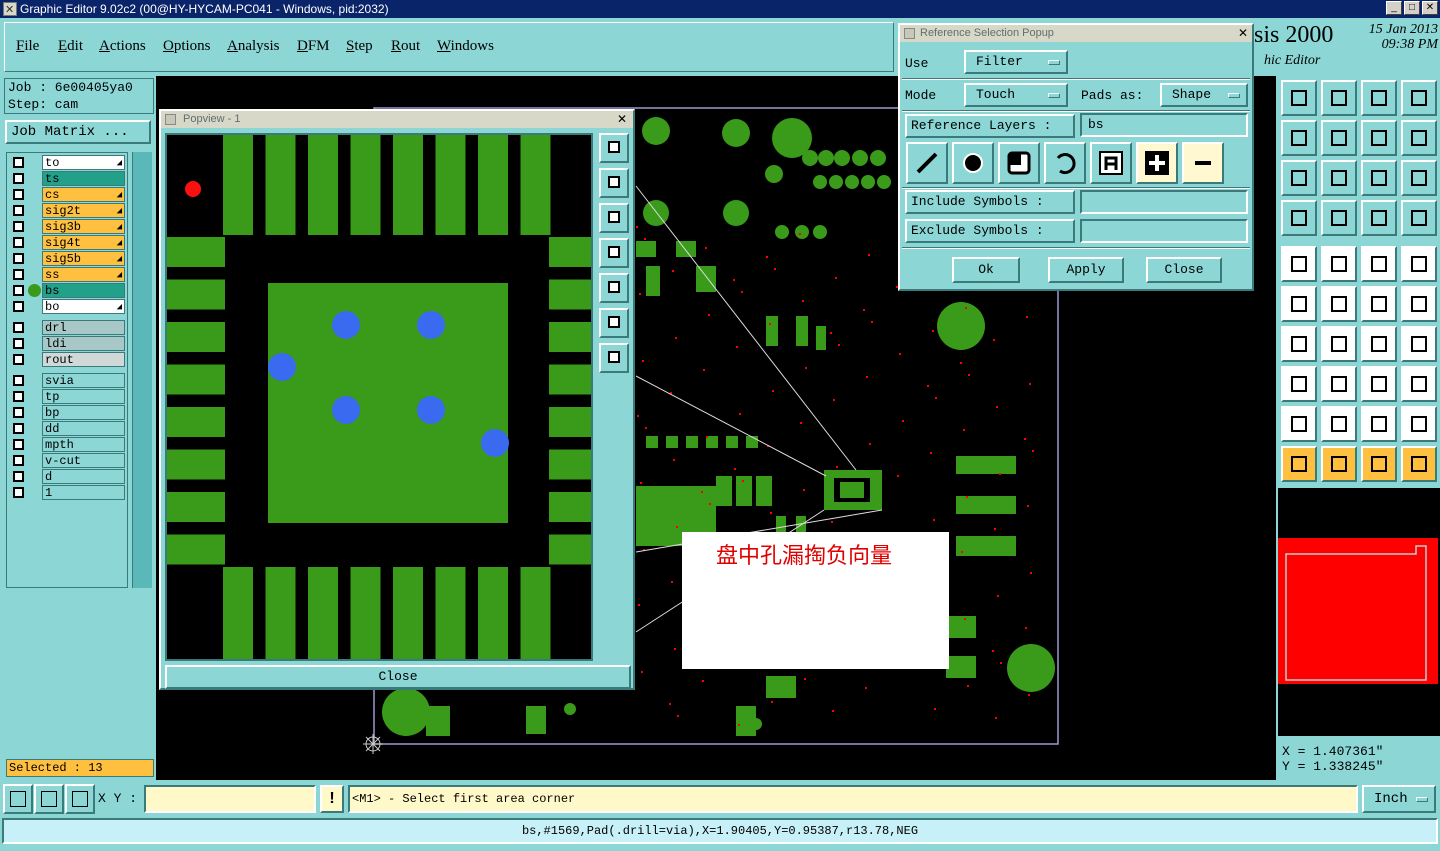  I want to click on connect-alt-tool-button, so click(1419, 304).